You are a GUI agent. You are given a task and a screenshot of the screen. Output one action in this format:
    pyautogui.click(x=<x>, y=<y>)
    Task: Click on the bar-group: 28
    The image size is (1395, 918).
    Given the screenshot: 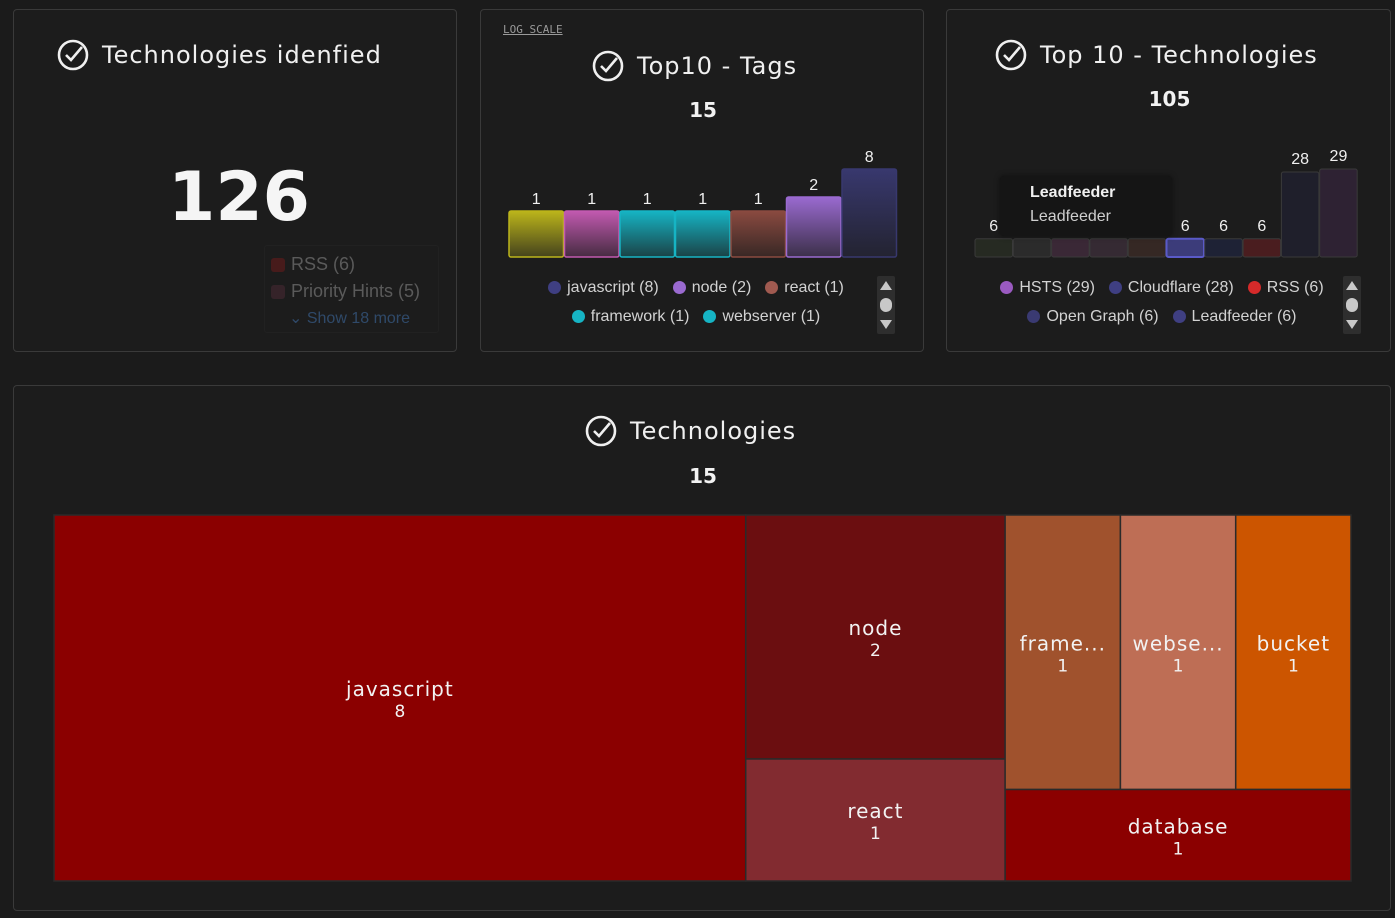 What is the action you would take?
    pyautogui.click(x=1300, y=204)
    